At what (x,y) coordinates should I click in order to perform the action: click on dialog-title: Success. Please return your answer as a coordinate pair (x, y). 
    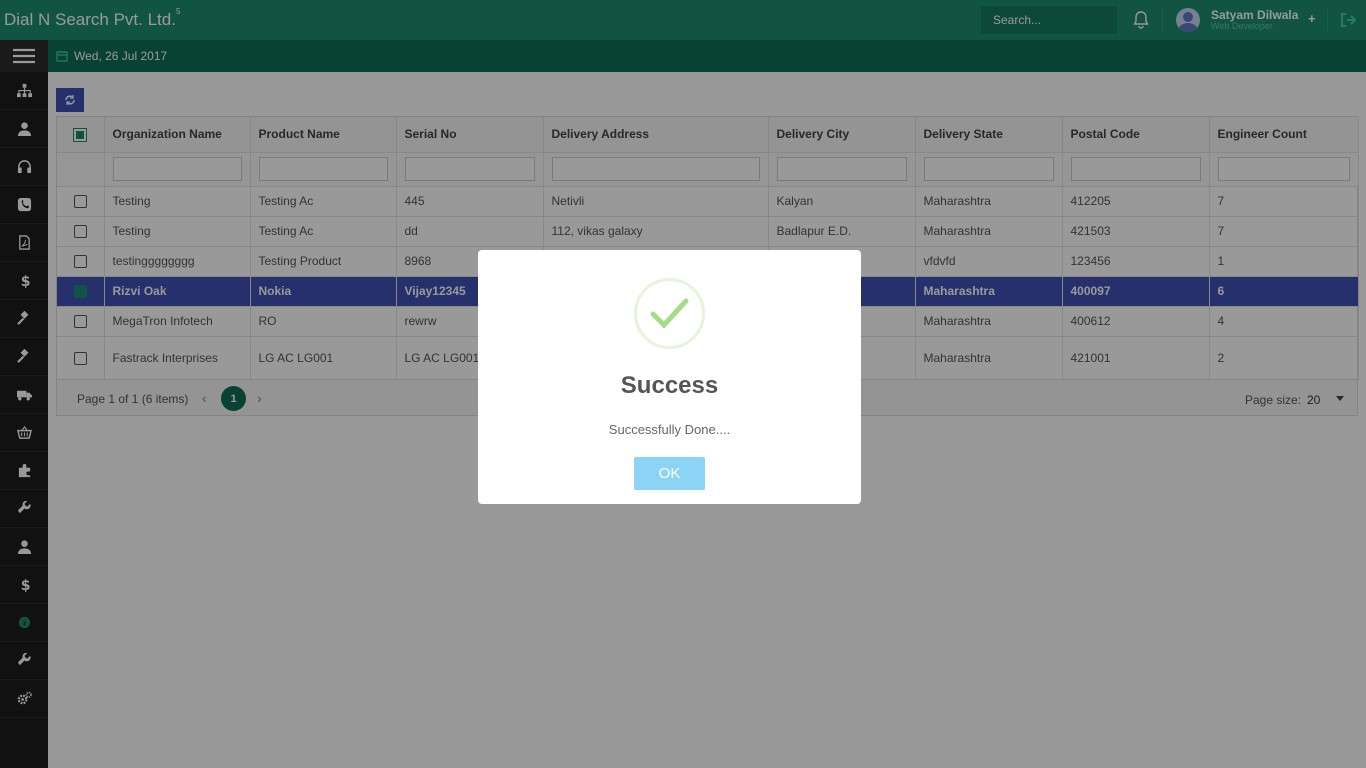
    Looking at the image, I should click on (669, 385).